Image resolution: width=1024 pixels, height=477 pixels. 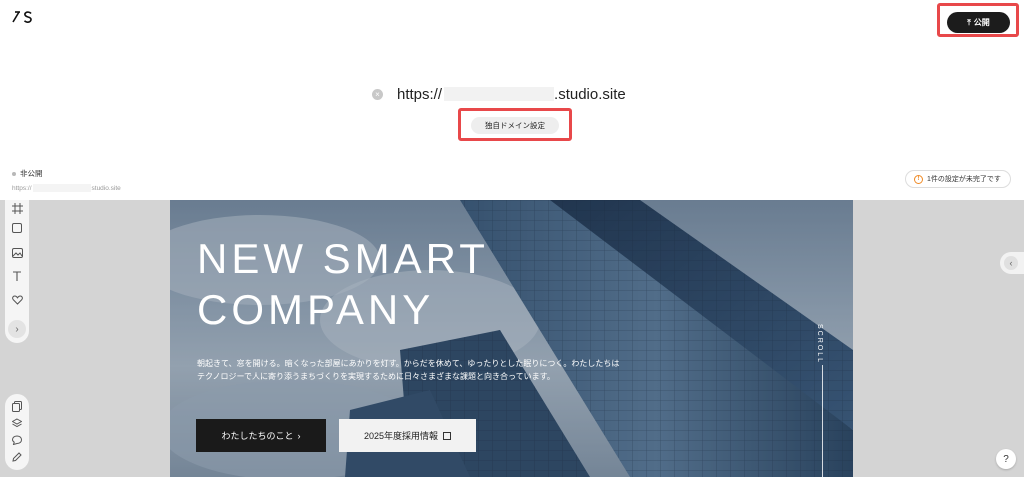 I want to click on custom-domain-button: 独自ドメイン設定, so click(x=515, y=125).